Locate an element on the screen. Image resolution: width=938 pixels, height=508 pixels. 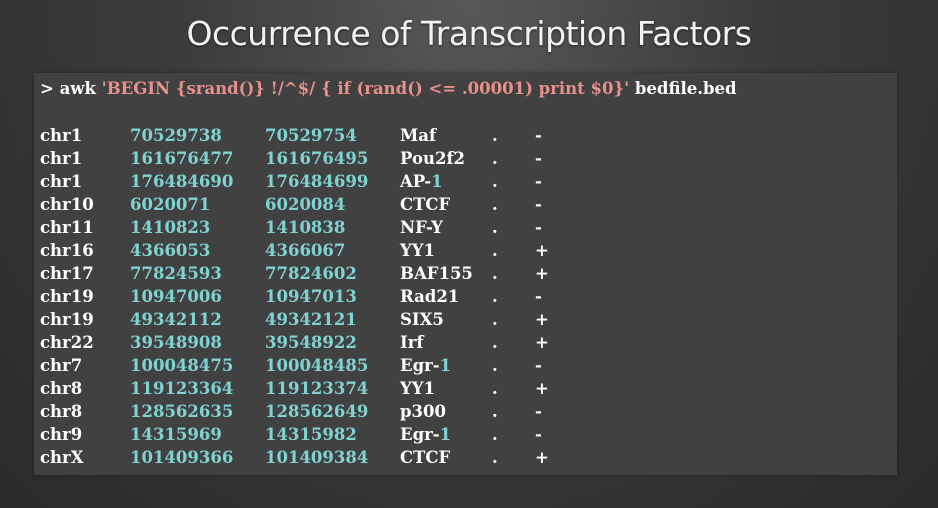
start-cell: 176484690 is located at coordinates (182, 181).